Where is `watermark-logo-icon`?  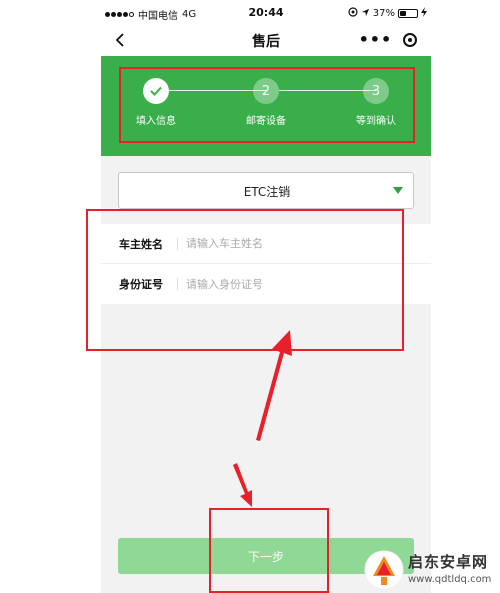 watermark-logo-icon is located at coordinates (384, 570).